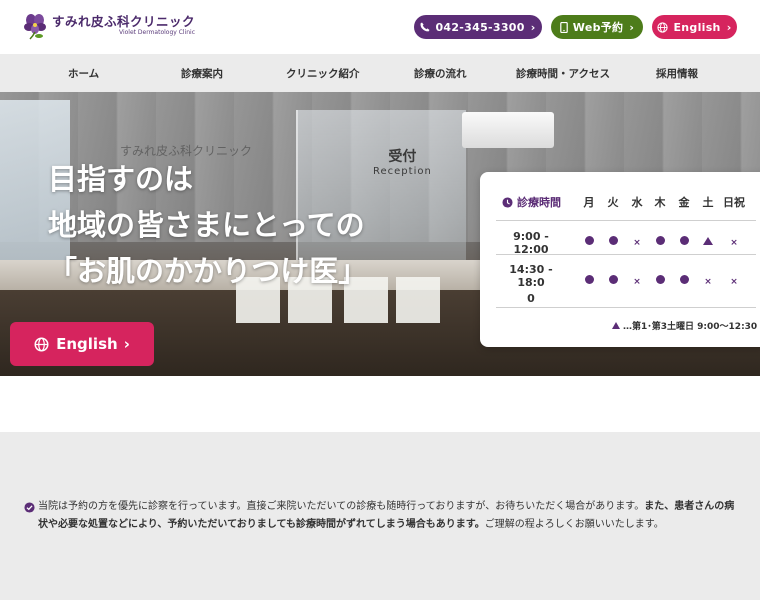 The width and height of the screenshot is (760, 600). I want to click on hero-line-1: 目指すのは, so click(121, 179).